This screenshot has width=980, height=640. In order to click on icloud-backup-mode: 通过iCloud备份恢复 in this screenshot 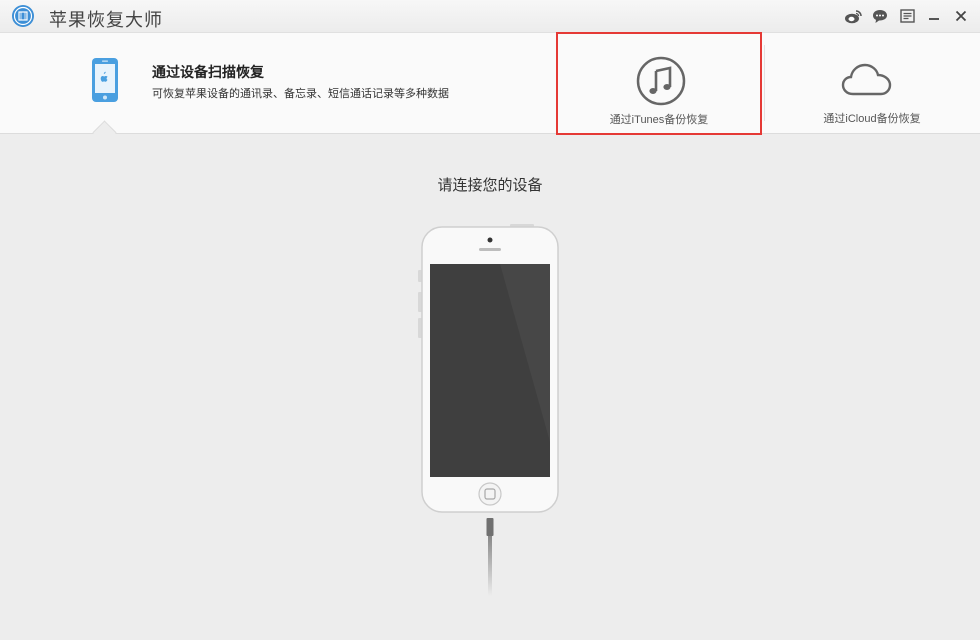, I will do `click(872, 83)`.